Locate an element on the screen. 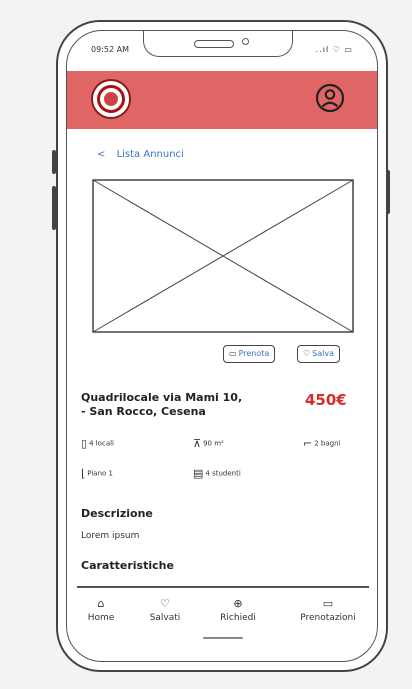 Image resolution: width=412 pixels, height=689 pixels. camera-icon is located at coordinates (245, 41).